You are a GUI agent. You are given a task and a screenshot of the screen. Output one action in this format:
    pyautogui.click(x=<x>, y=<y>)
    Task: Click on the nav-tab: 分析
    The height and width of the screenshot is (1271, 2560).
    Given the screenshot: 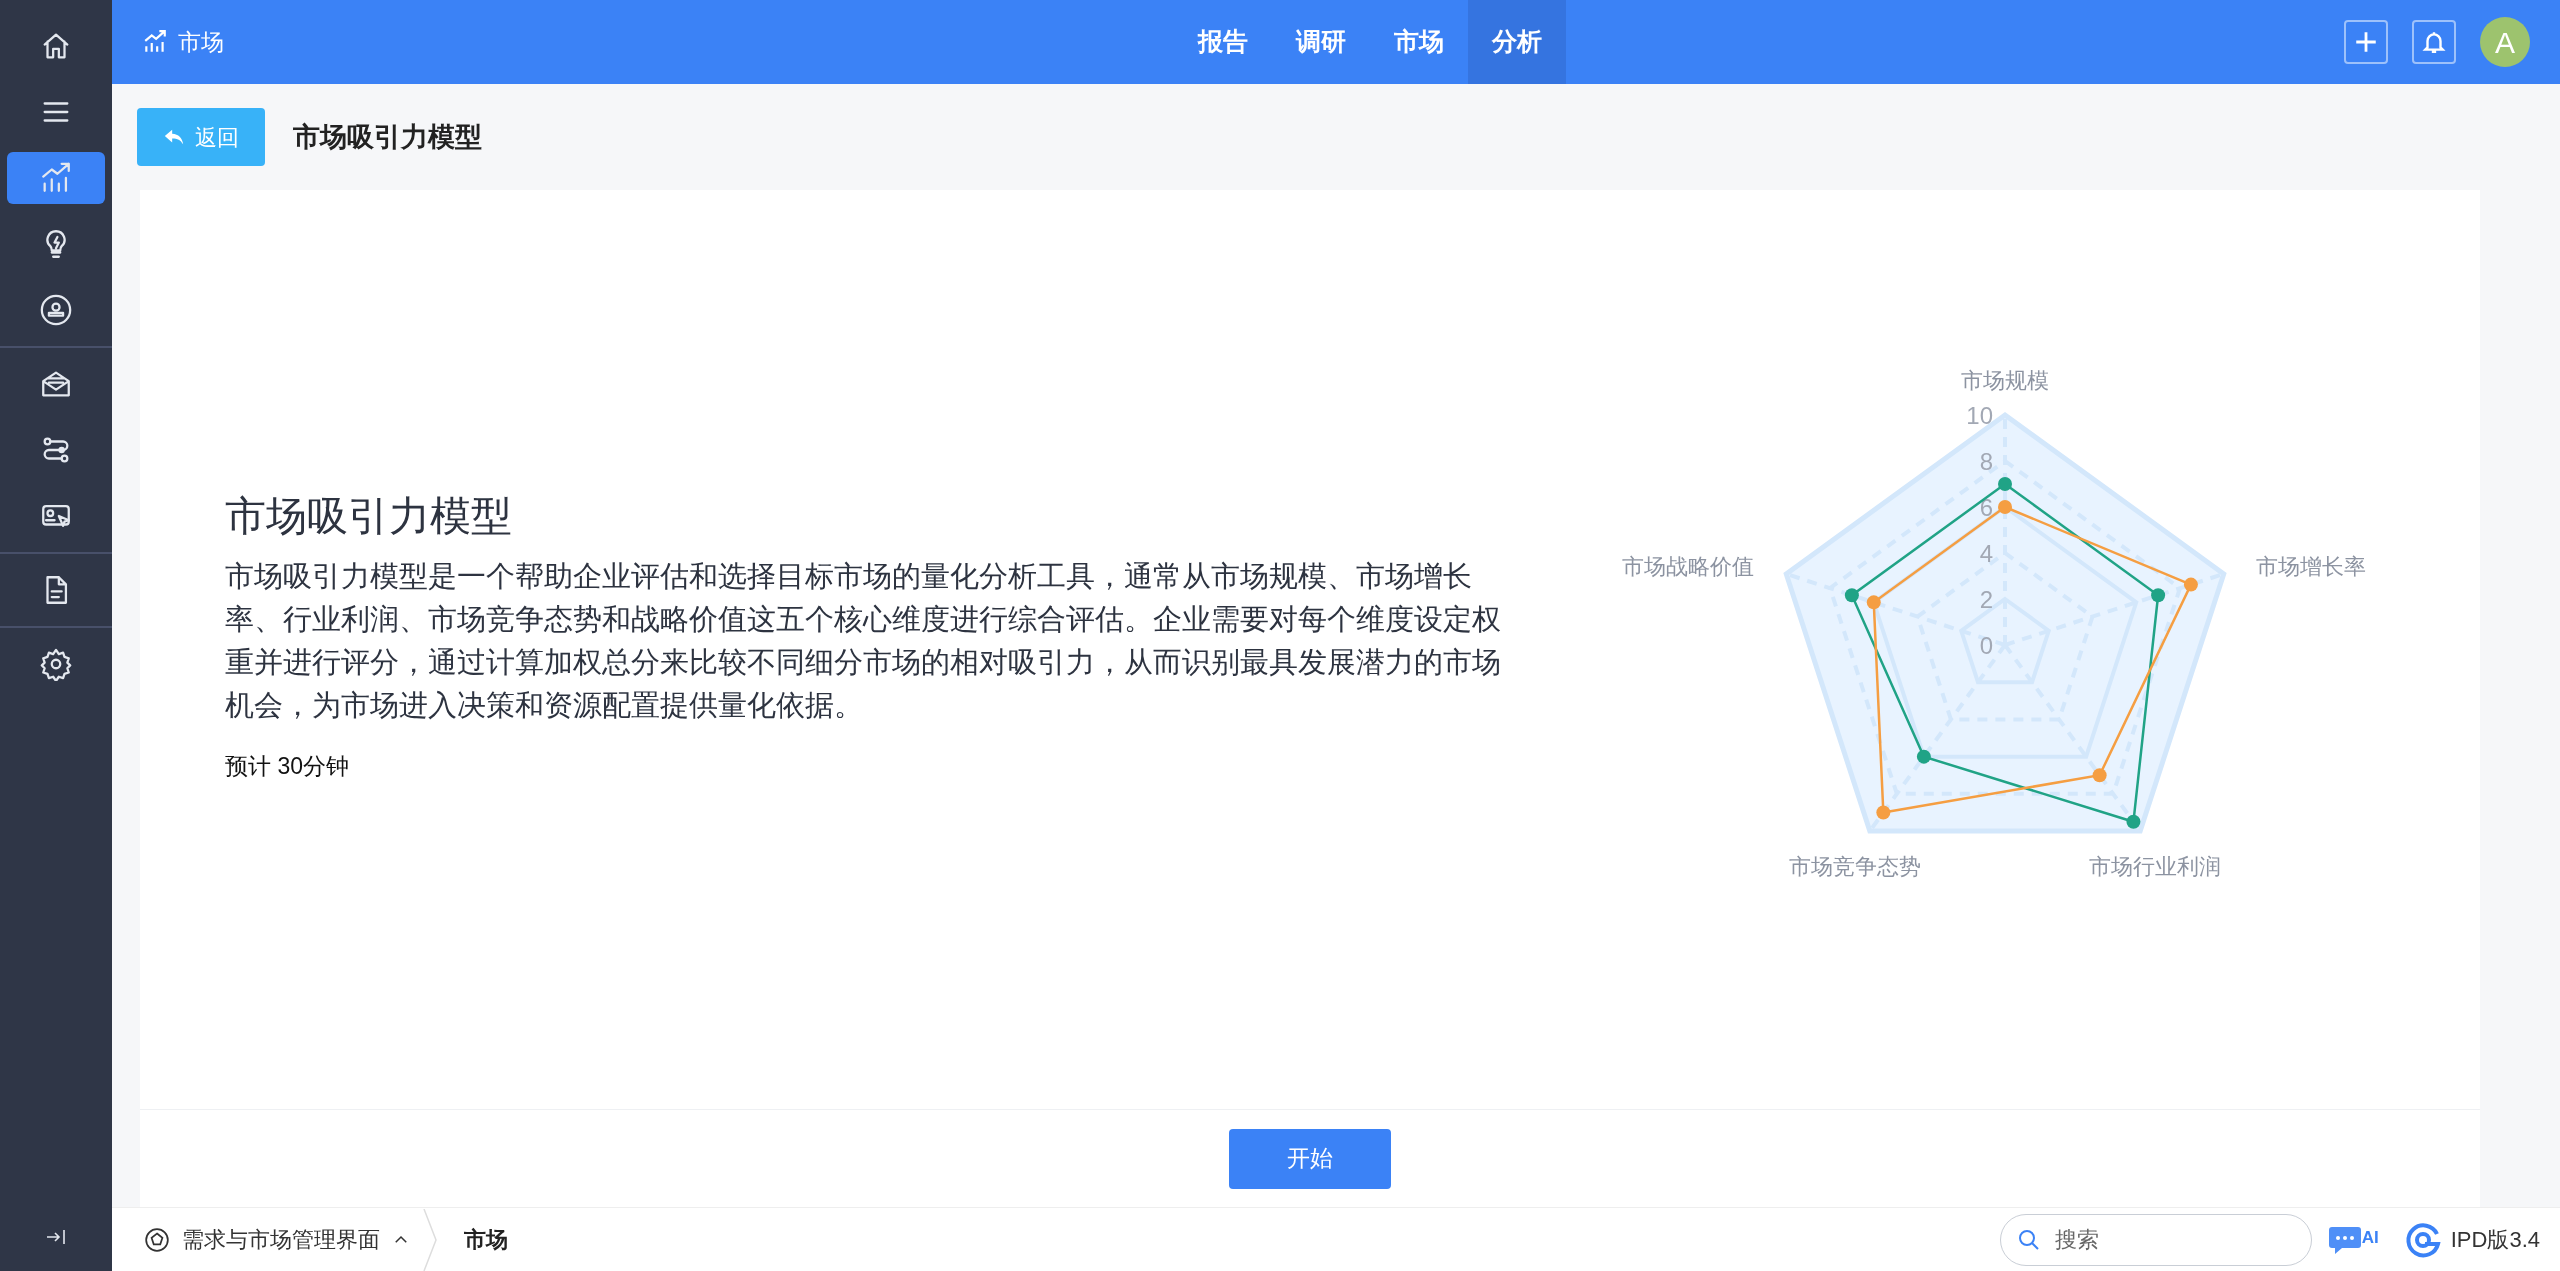 What is the action you would take?
    pyautogui.click(x=1517, y=42)
    